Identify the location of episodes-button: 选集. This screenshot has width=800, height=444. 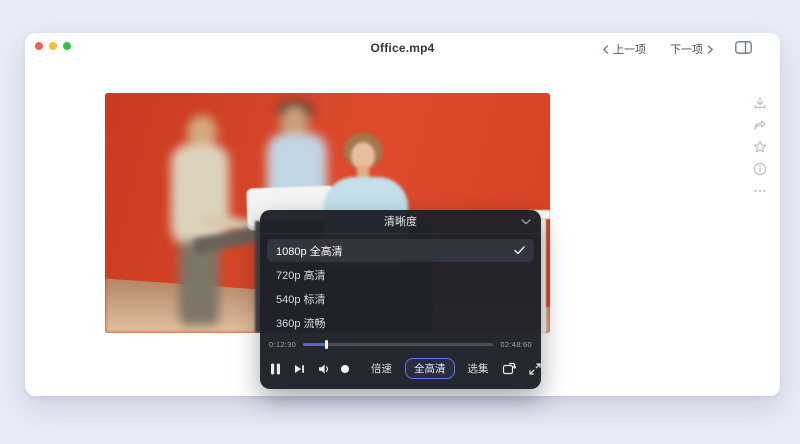
(478, 368).